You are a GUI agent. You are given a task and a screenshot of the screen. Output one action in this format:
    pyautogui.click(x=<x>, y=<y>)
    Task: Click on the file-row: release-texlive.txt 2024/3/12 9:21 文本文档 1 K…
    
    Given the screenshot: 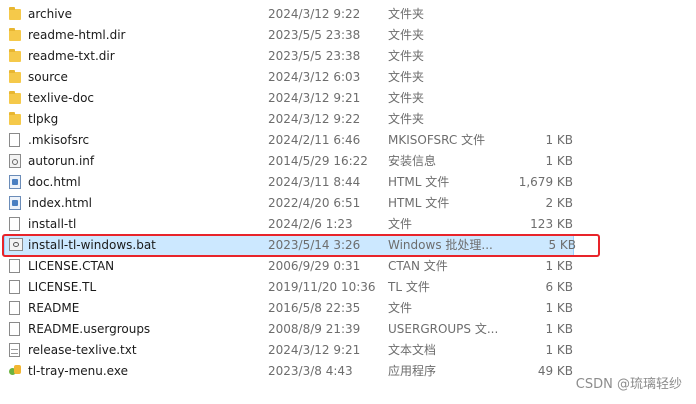 What is the action you would take?
    pyautogui.click(x=348, y=350)
    